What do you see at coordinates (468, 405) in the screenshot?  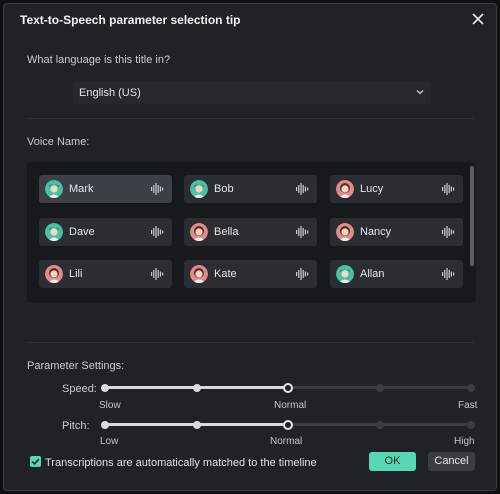 I see `speed-max-label: Fast` at bounding box center [468, 405].